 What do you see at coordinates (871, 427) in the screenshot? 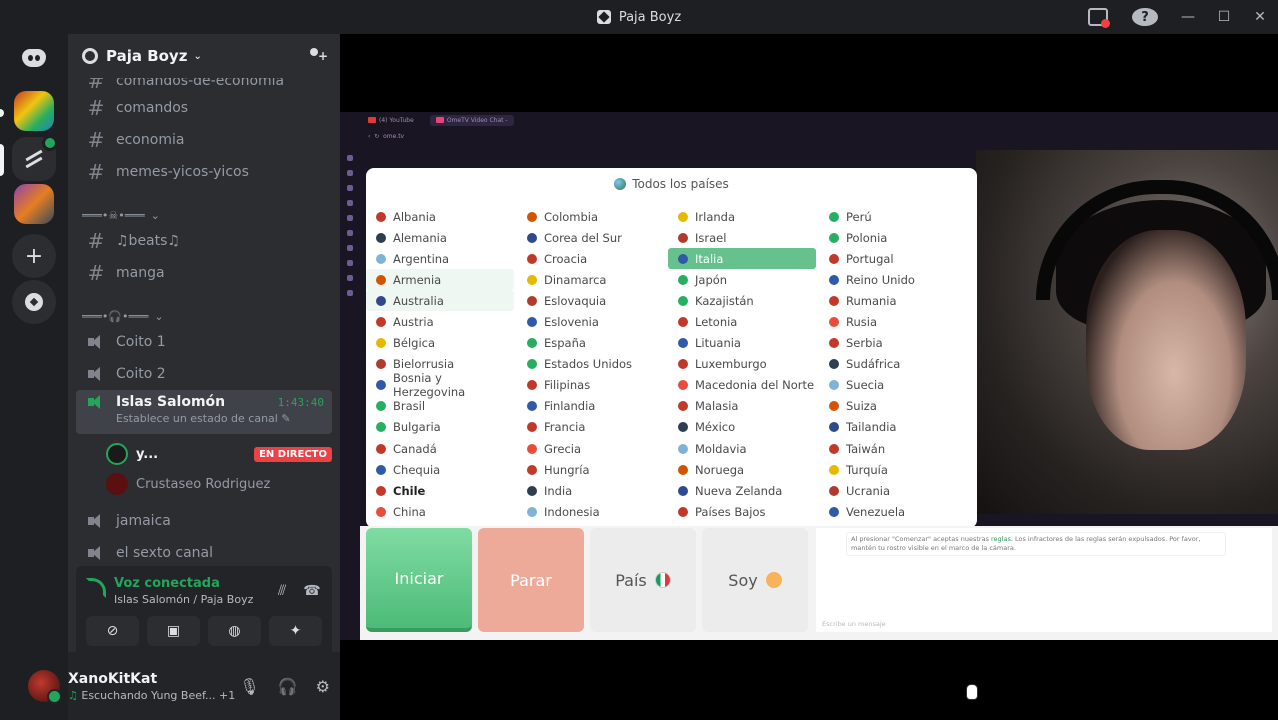
I see `country-label: Tailandia` at bounding box center [871, 427].